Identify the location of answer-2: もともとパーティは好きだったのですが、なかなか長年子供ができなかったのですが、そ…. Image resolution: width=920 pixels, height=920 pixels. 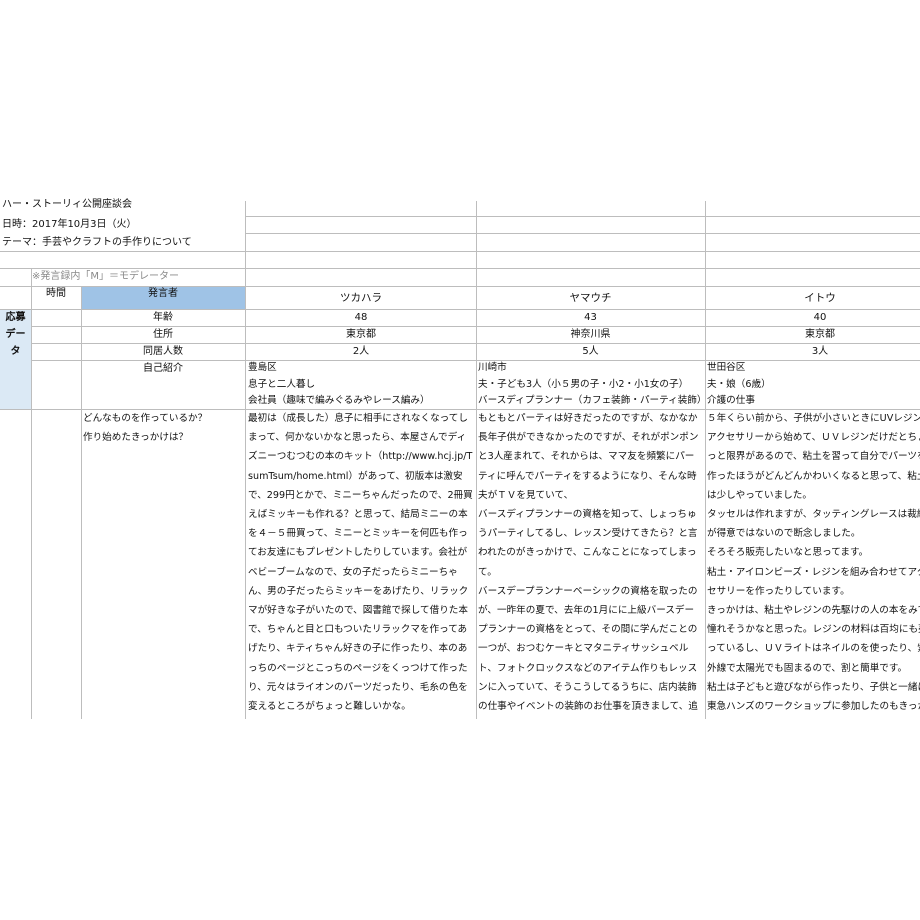
(590, 564).